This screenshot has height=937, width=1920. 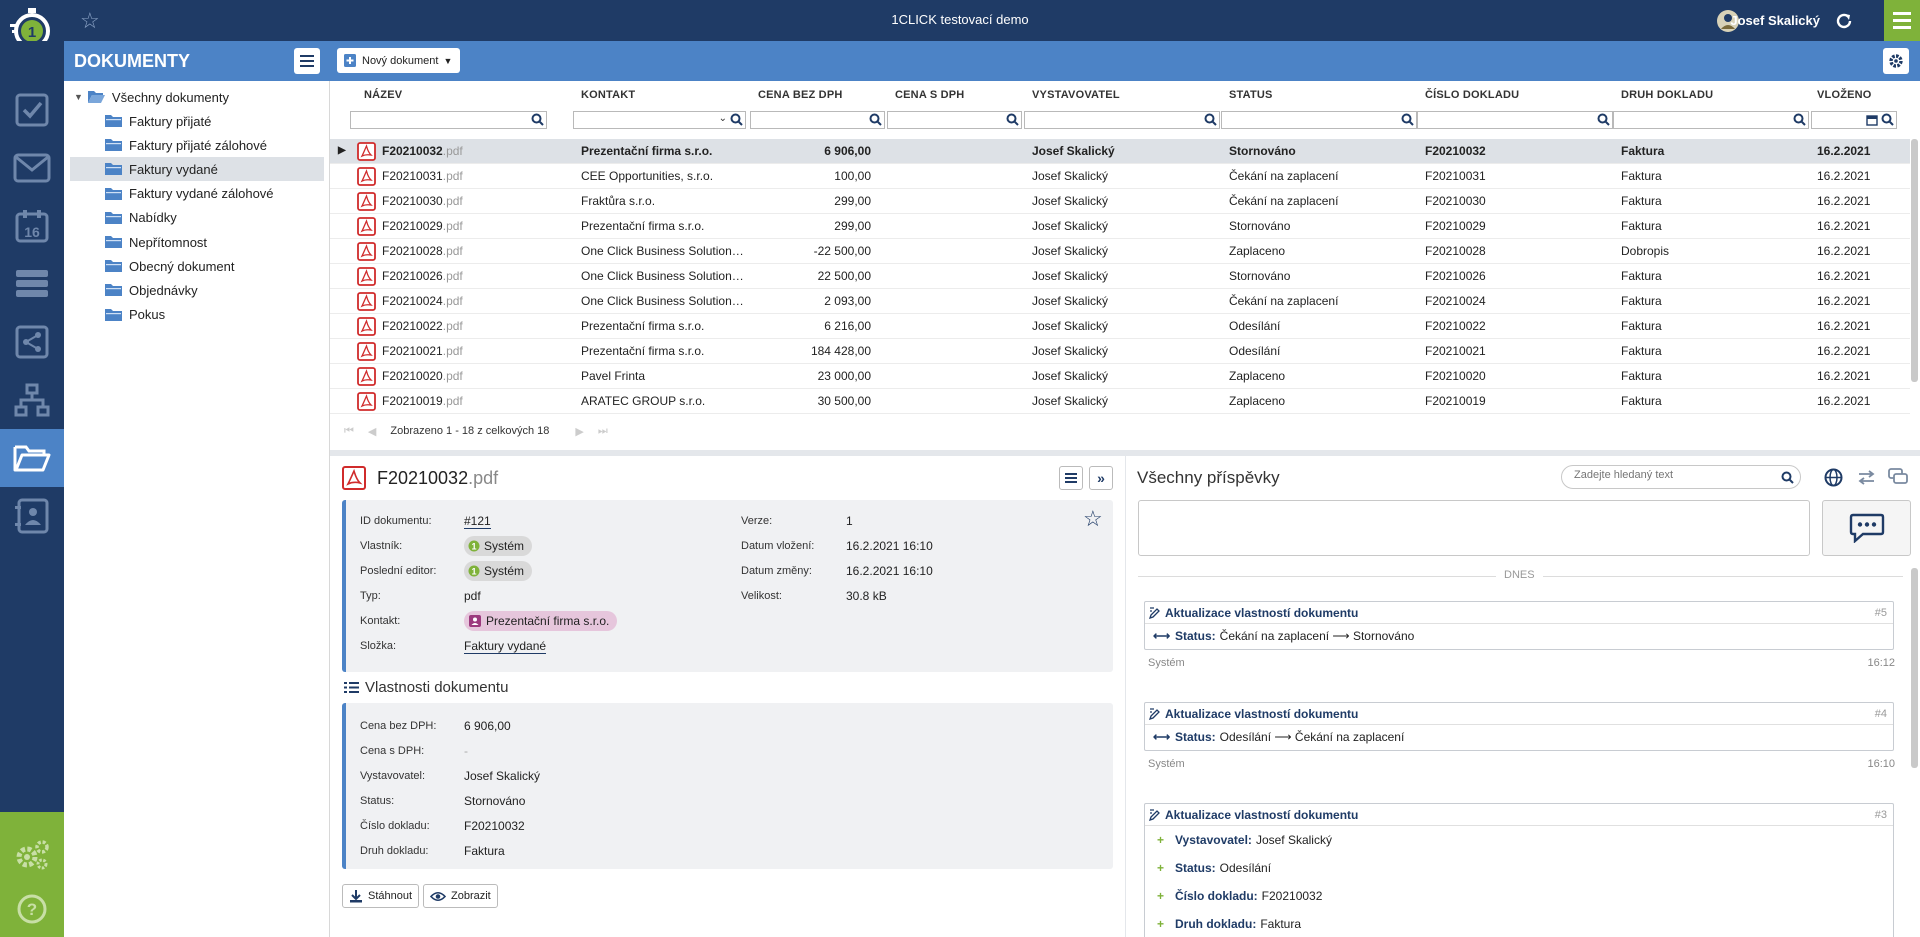 What do you see at coordinates (32, 342) in the screenshot?
I see `rail-share` at bounding box center [32, 342].